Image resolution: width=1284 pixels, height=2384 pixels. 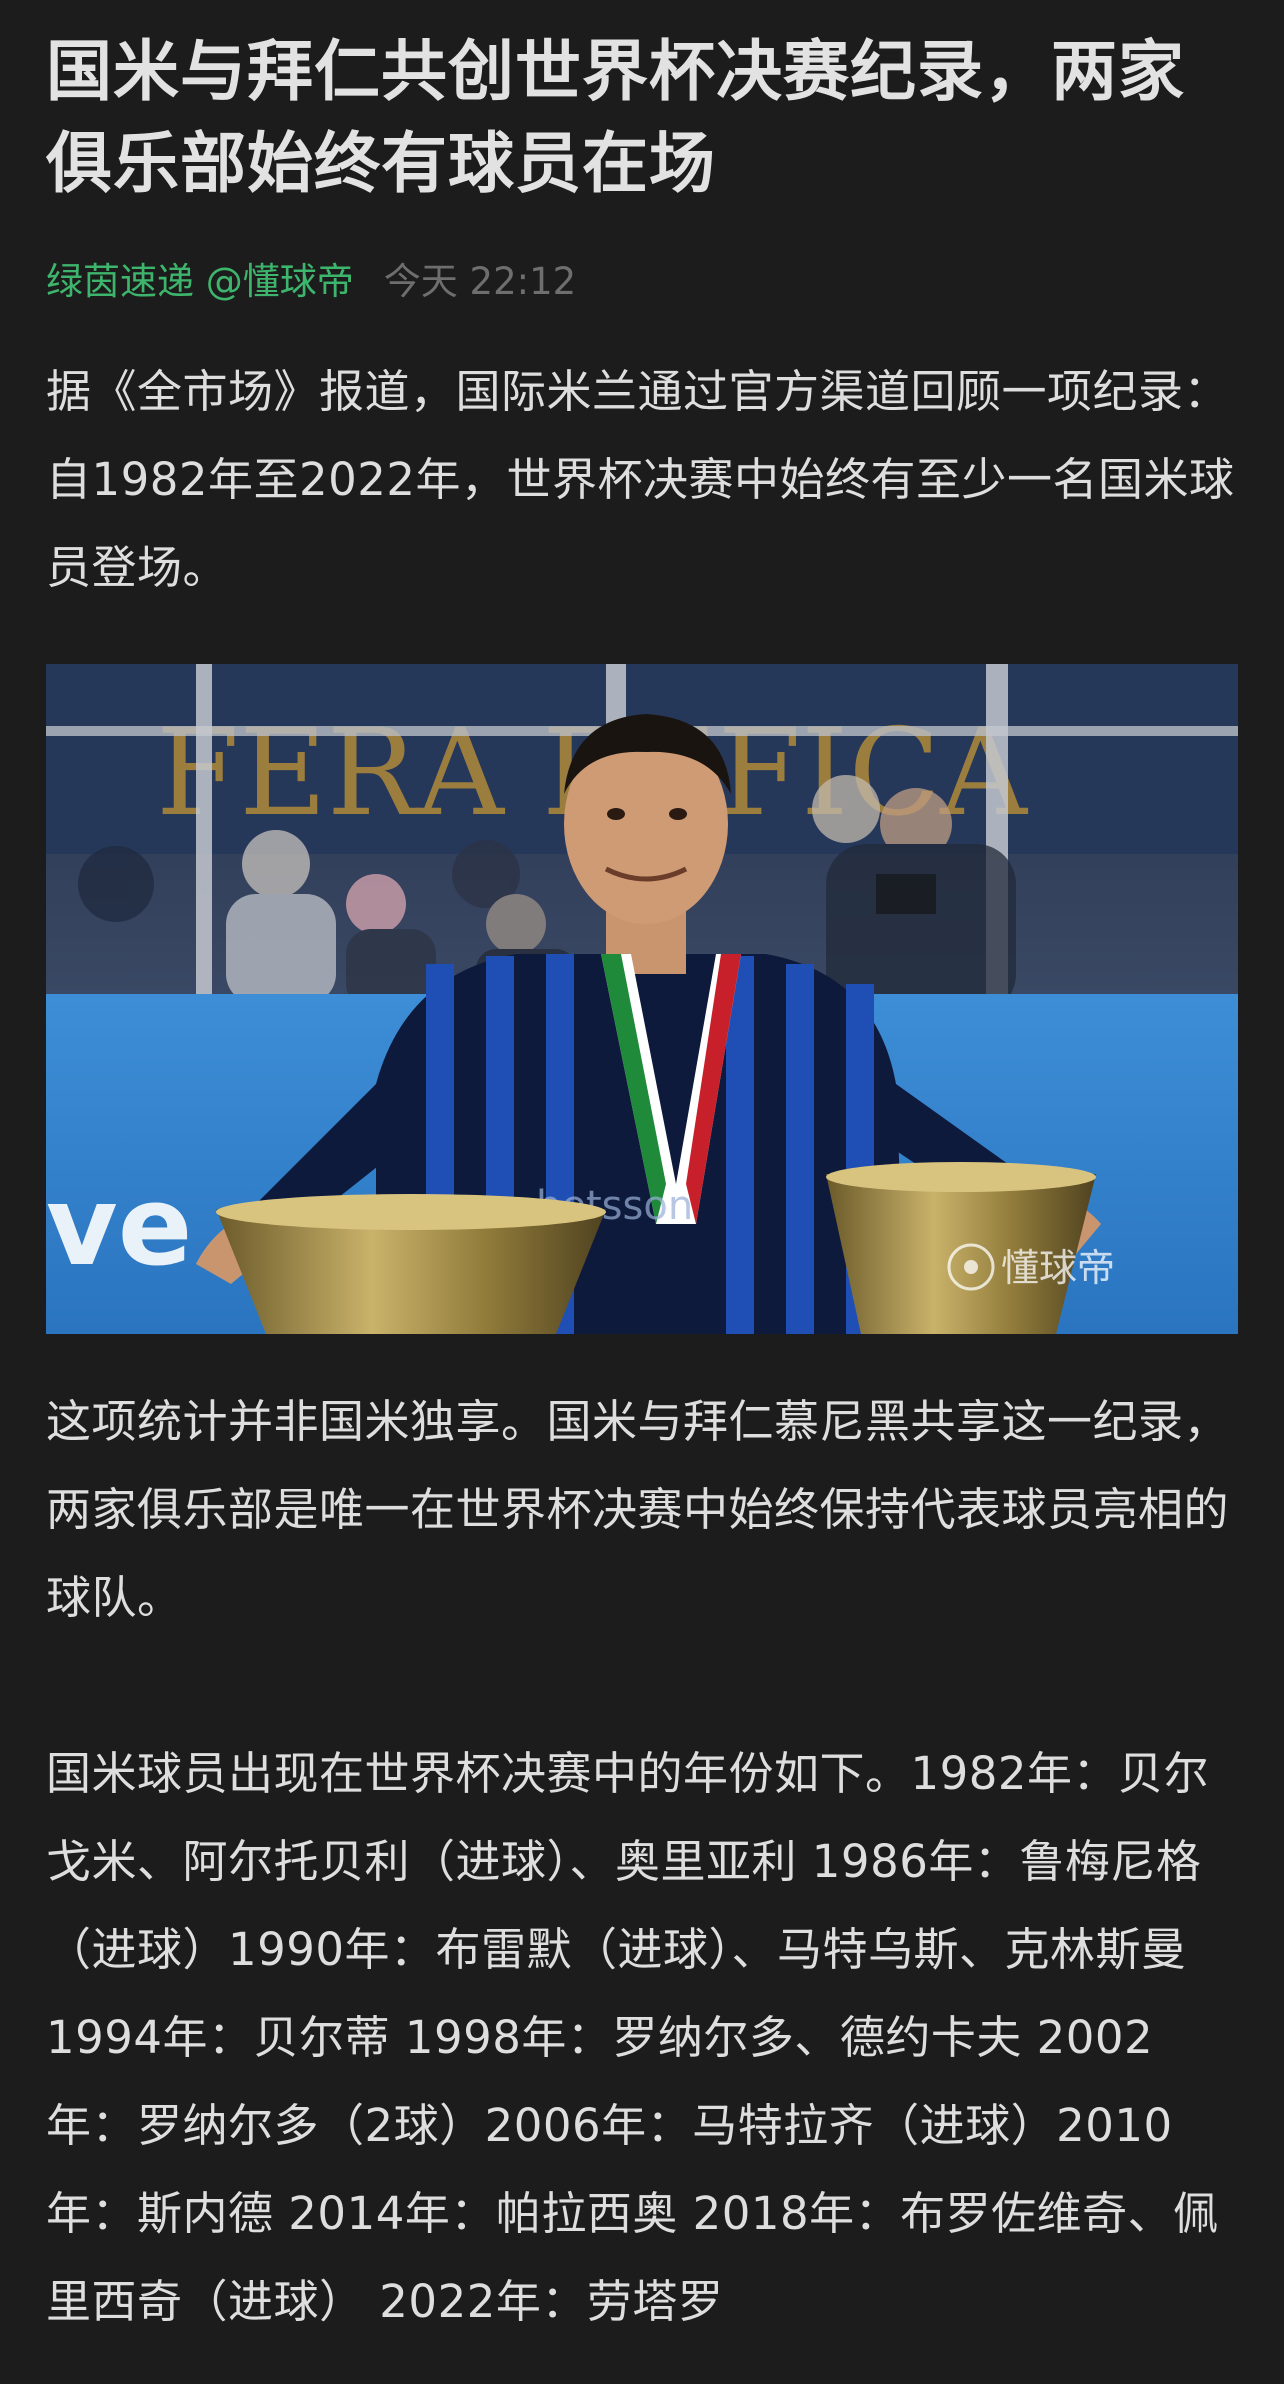 What do you see at coordinates (200, 278) in the screenshot?
I see `author-link: 绿茵速递 @懂球帝` at bounding box center [200, 278].